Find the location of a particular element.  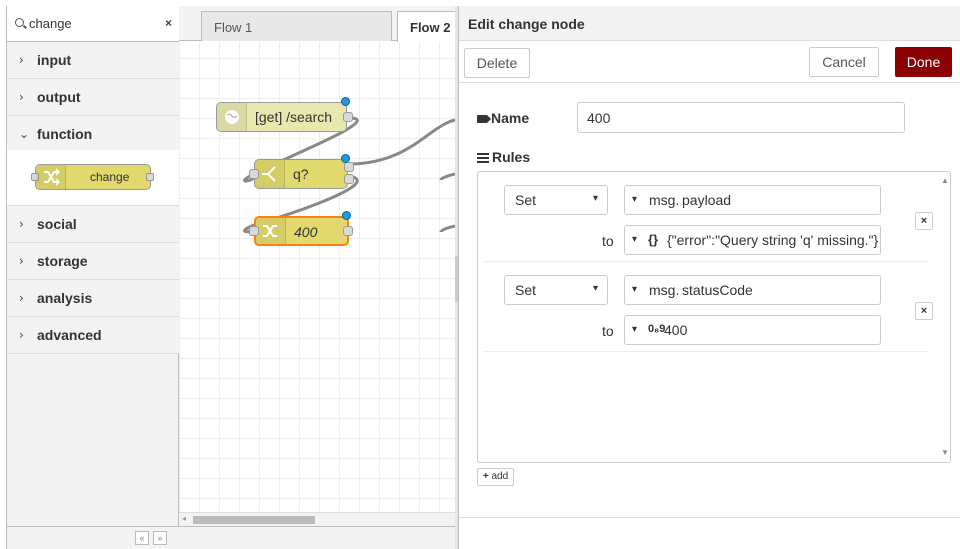

flow-node-change: 400 is located at coordinates (301, 228).